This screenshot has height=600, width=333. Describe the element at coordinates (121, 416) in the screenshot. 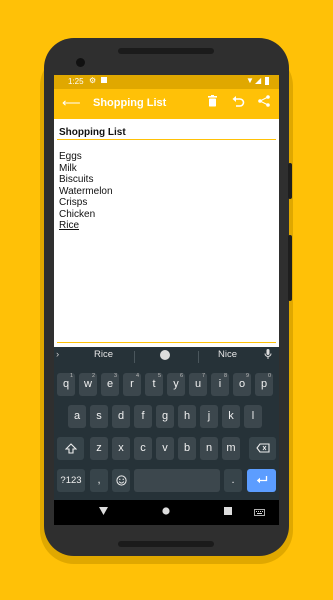

I see `key-d: d` at that location.